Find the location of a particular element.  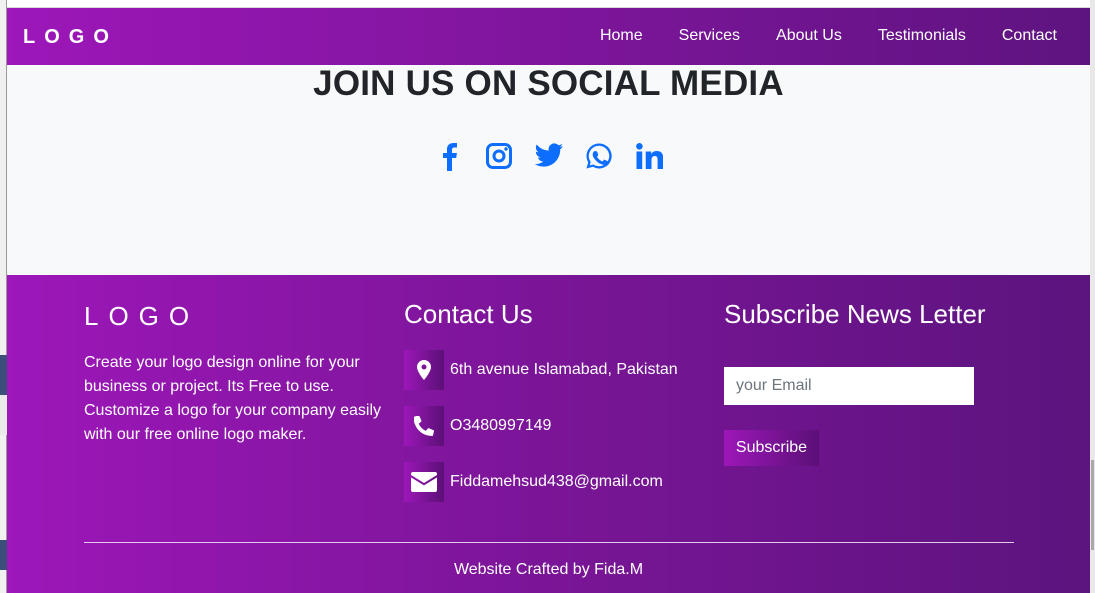

location-pin-icon is located at coordinates (424, 370).